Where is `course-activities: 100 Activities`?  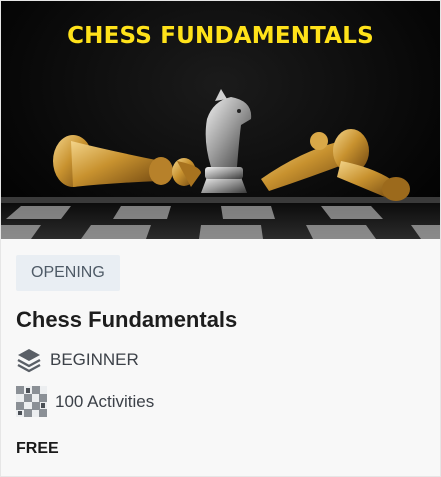 course-activities: 100 Activities is located at coordinates (85, 401).